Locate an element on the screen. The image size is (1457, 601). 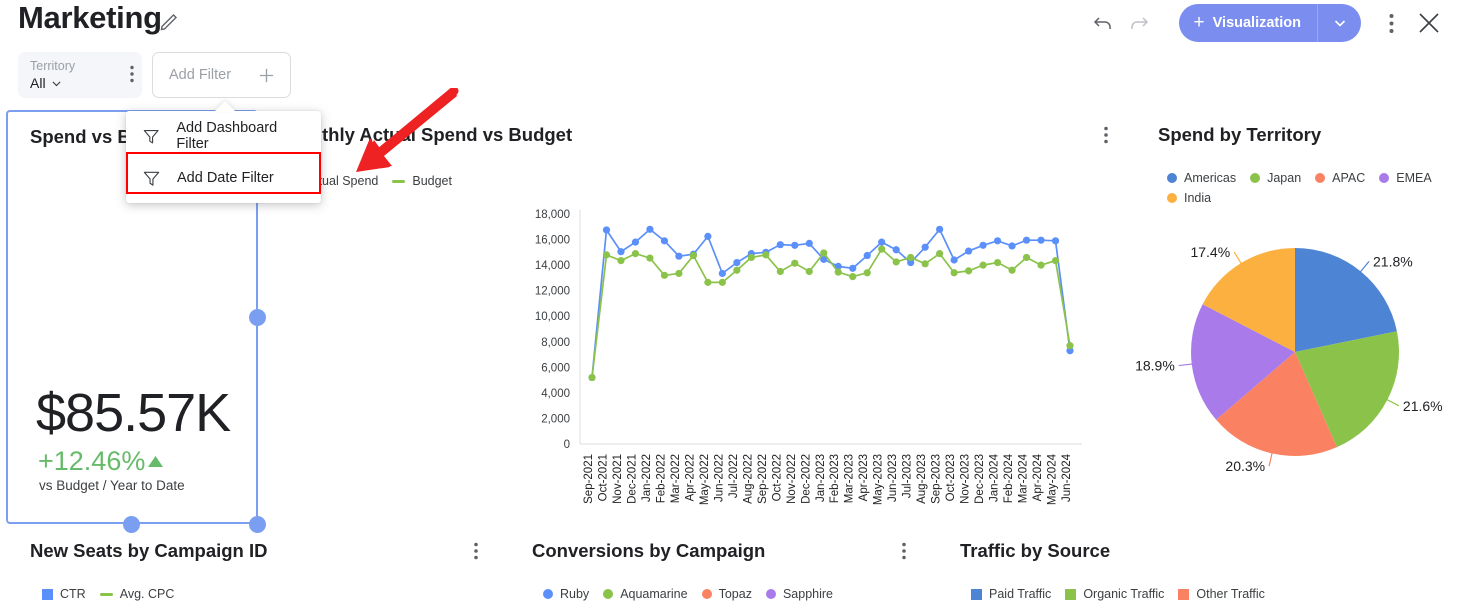
svg-text: Sep-2021 is located at coordinates (589, 479).